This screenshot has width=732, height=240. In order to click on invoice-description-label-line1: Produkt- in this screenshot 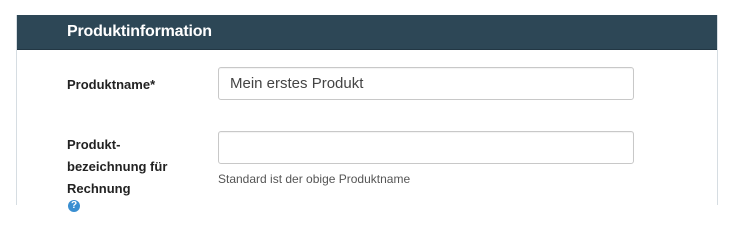, I will do `click(94, 144)`.